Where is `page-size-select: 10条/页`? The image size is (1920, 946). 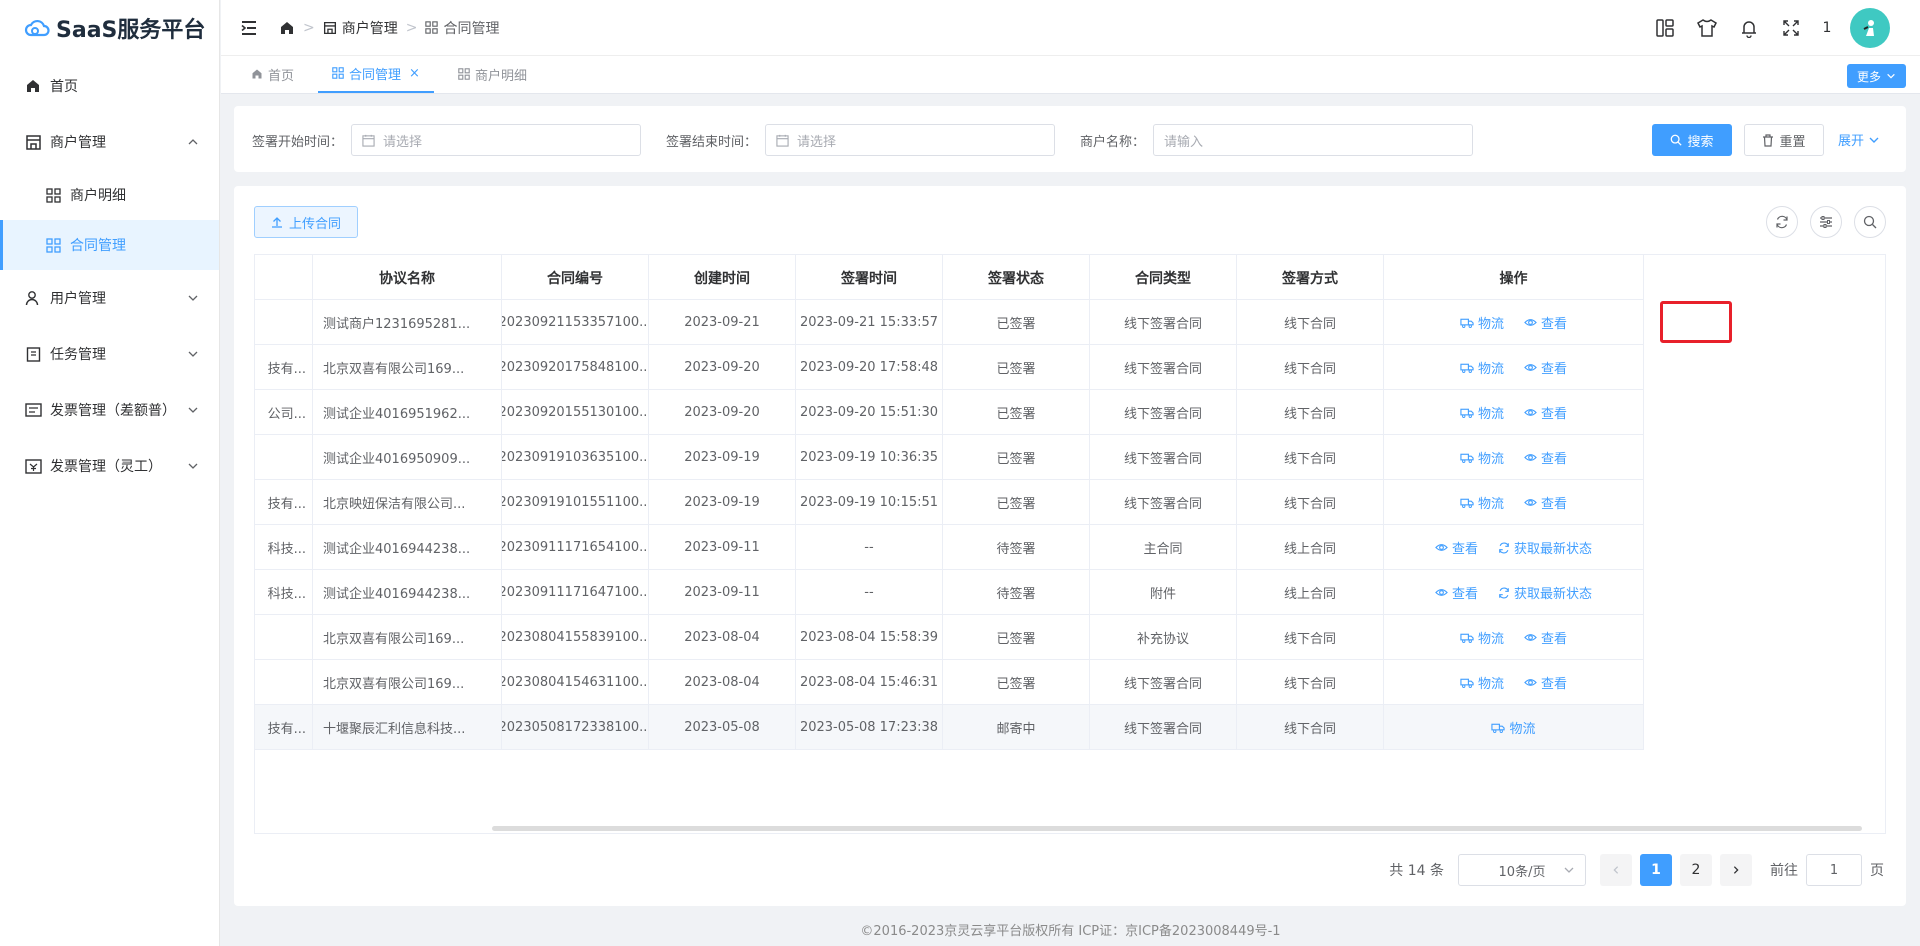 page-size-select: 10条/页 is located at coordinates (1522, 870).